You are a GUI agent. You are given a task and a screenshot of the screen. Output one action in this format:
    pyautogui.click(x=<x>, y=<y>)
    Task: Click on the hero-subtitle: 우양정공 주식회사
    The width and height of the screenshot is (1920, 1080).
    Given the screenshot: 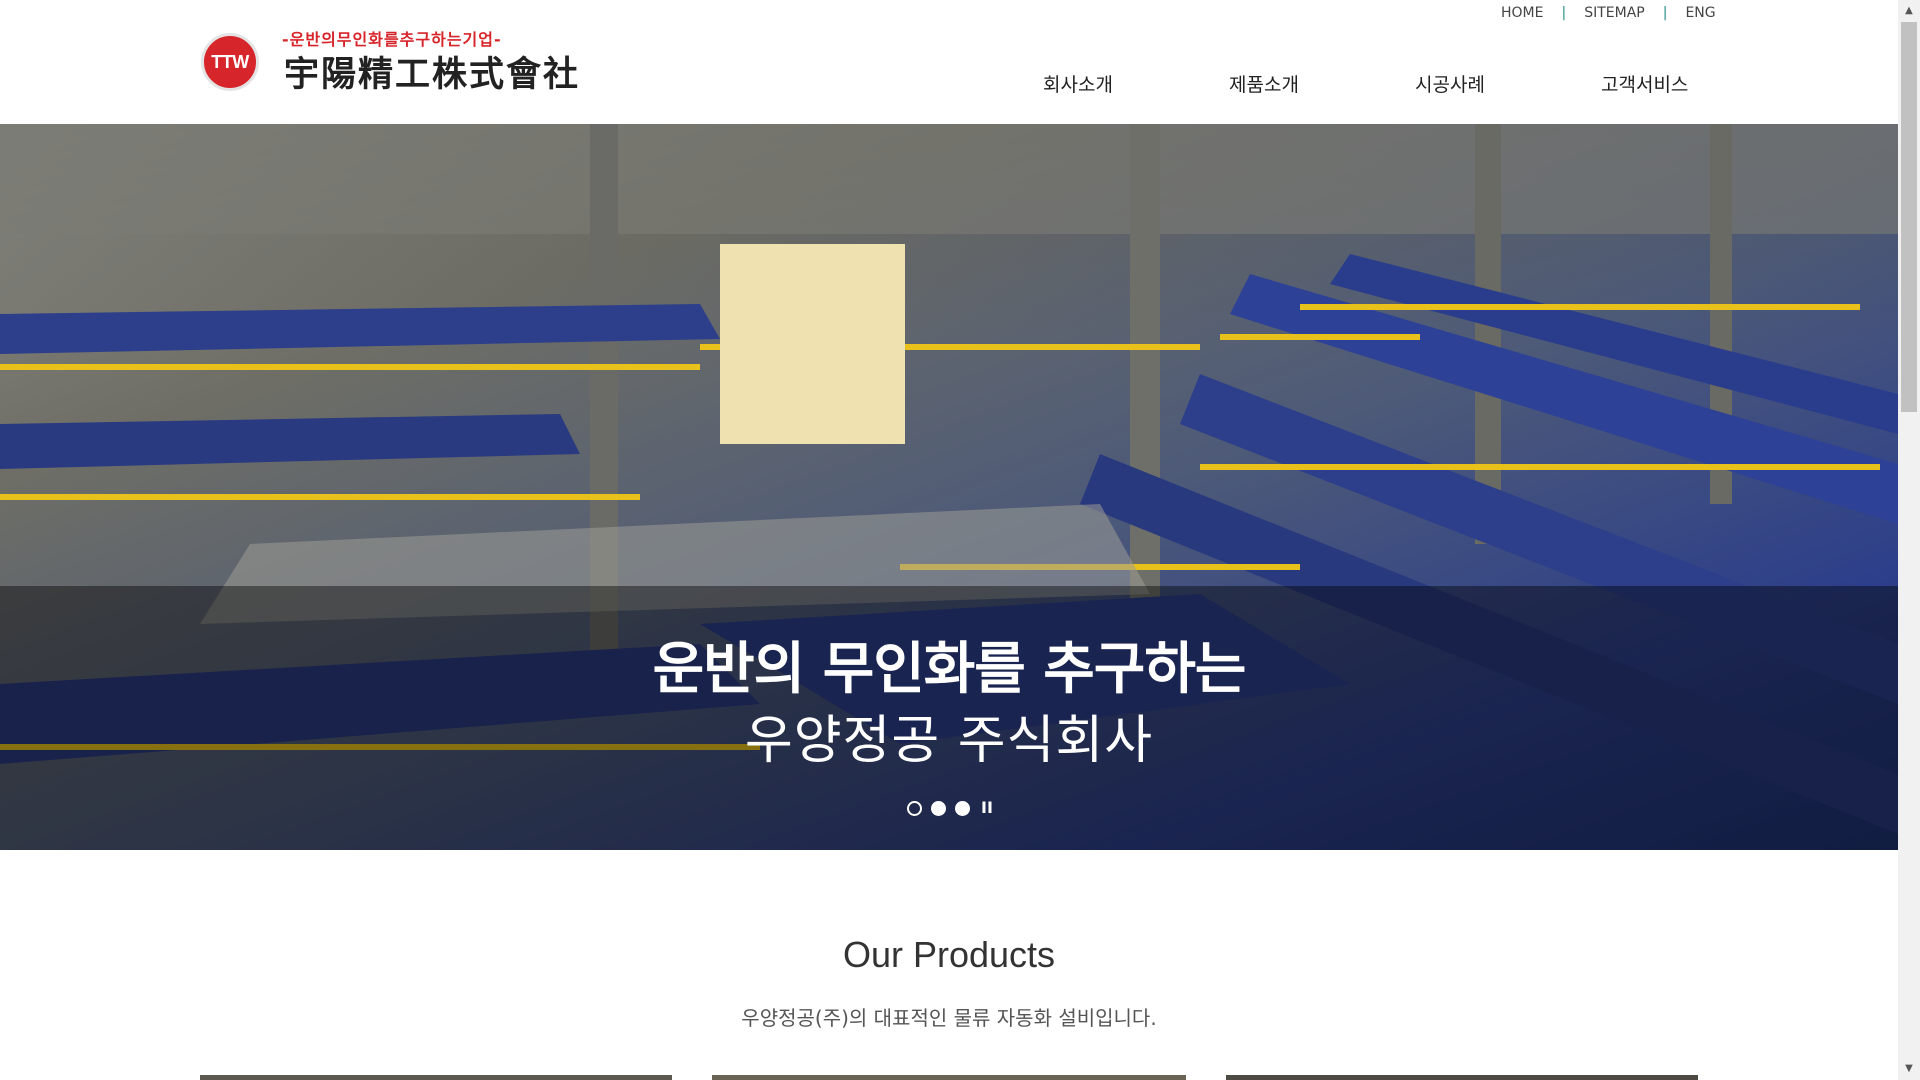 What is the action you would take?
    pyautogui.click(x=949, y=741)
    